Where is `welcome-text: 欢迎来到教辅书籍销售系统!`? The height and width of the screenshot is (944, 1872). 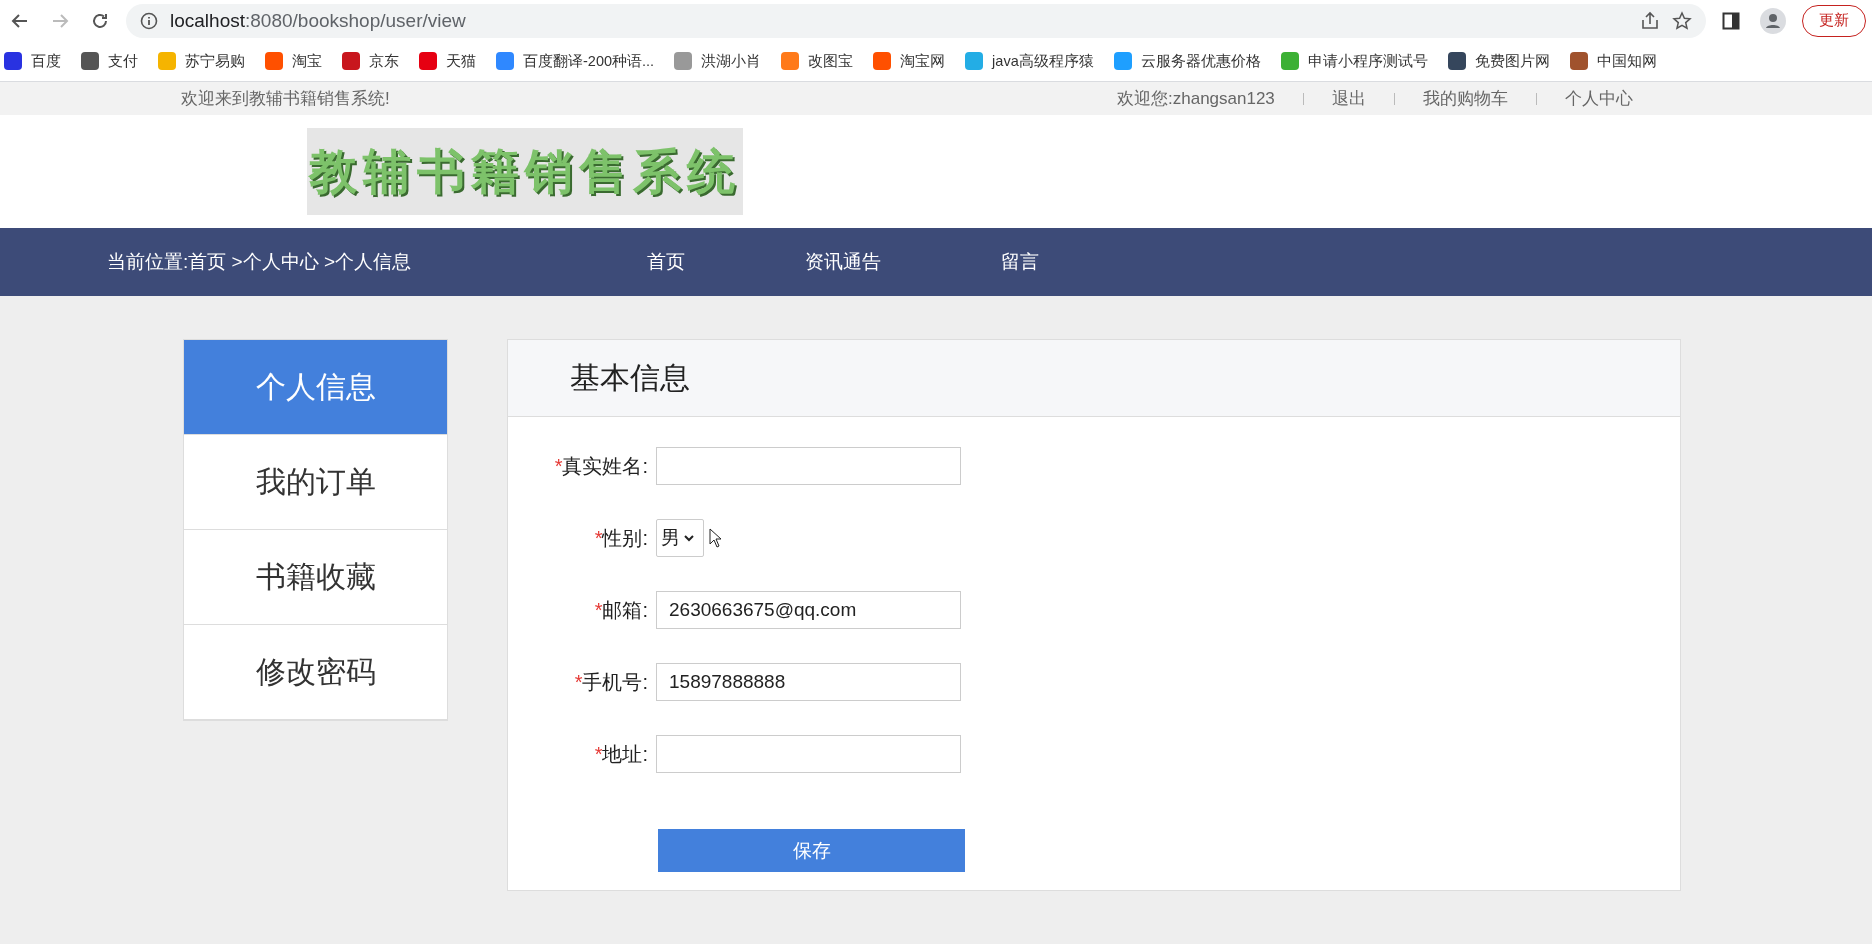 welcome-text: 欢迎来到教辅书籍销售系统! is located at coordinates (286, 99).